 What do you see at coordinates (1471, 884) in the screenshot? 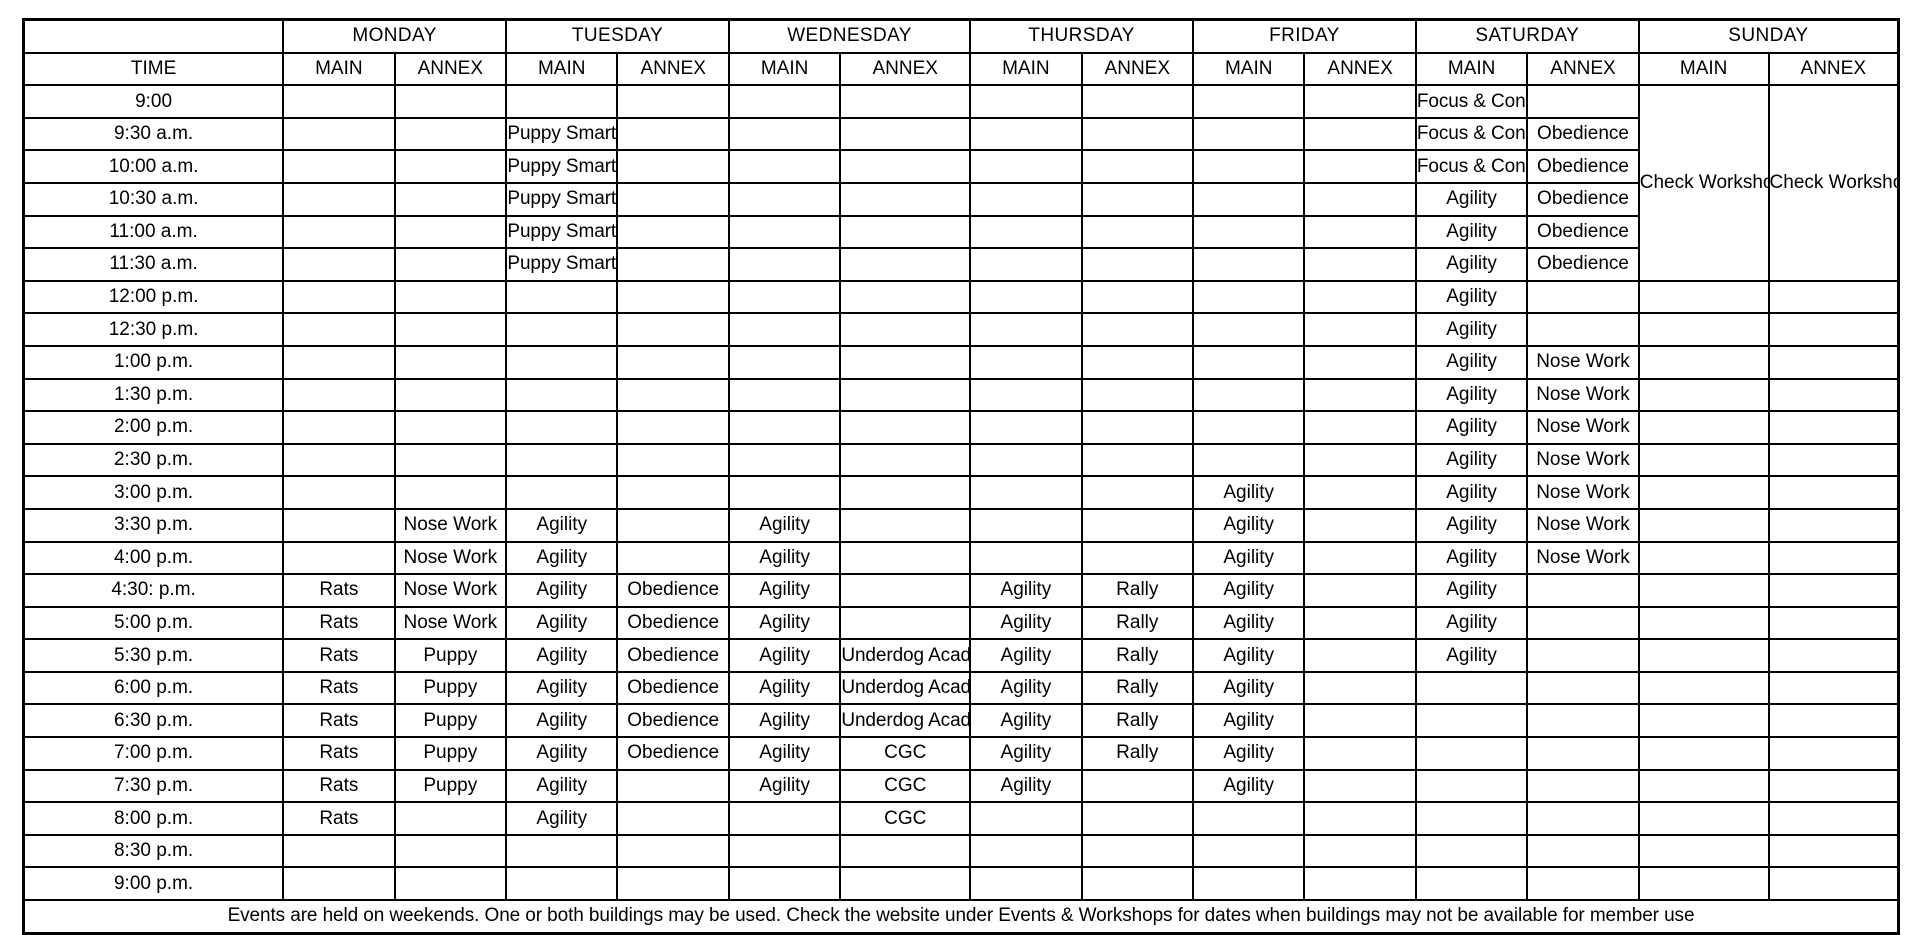
I see `empty-cell-saturday-main` at bounding box center [1471, 884].